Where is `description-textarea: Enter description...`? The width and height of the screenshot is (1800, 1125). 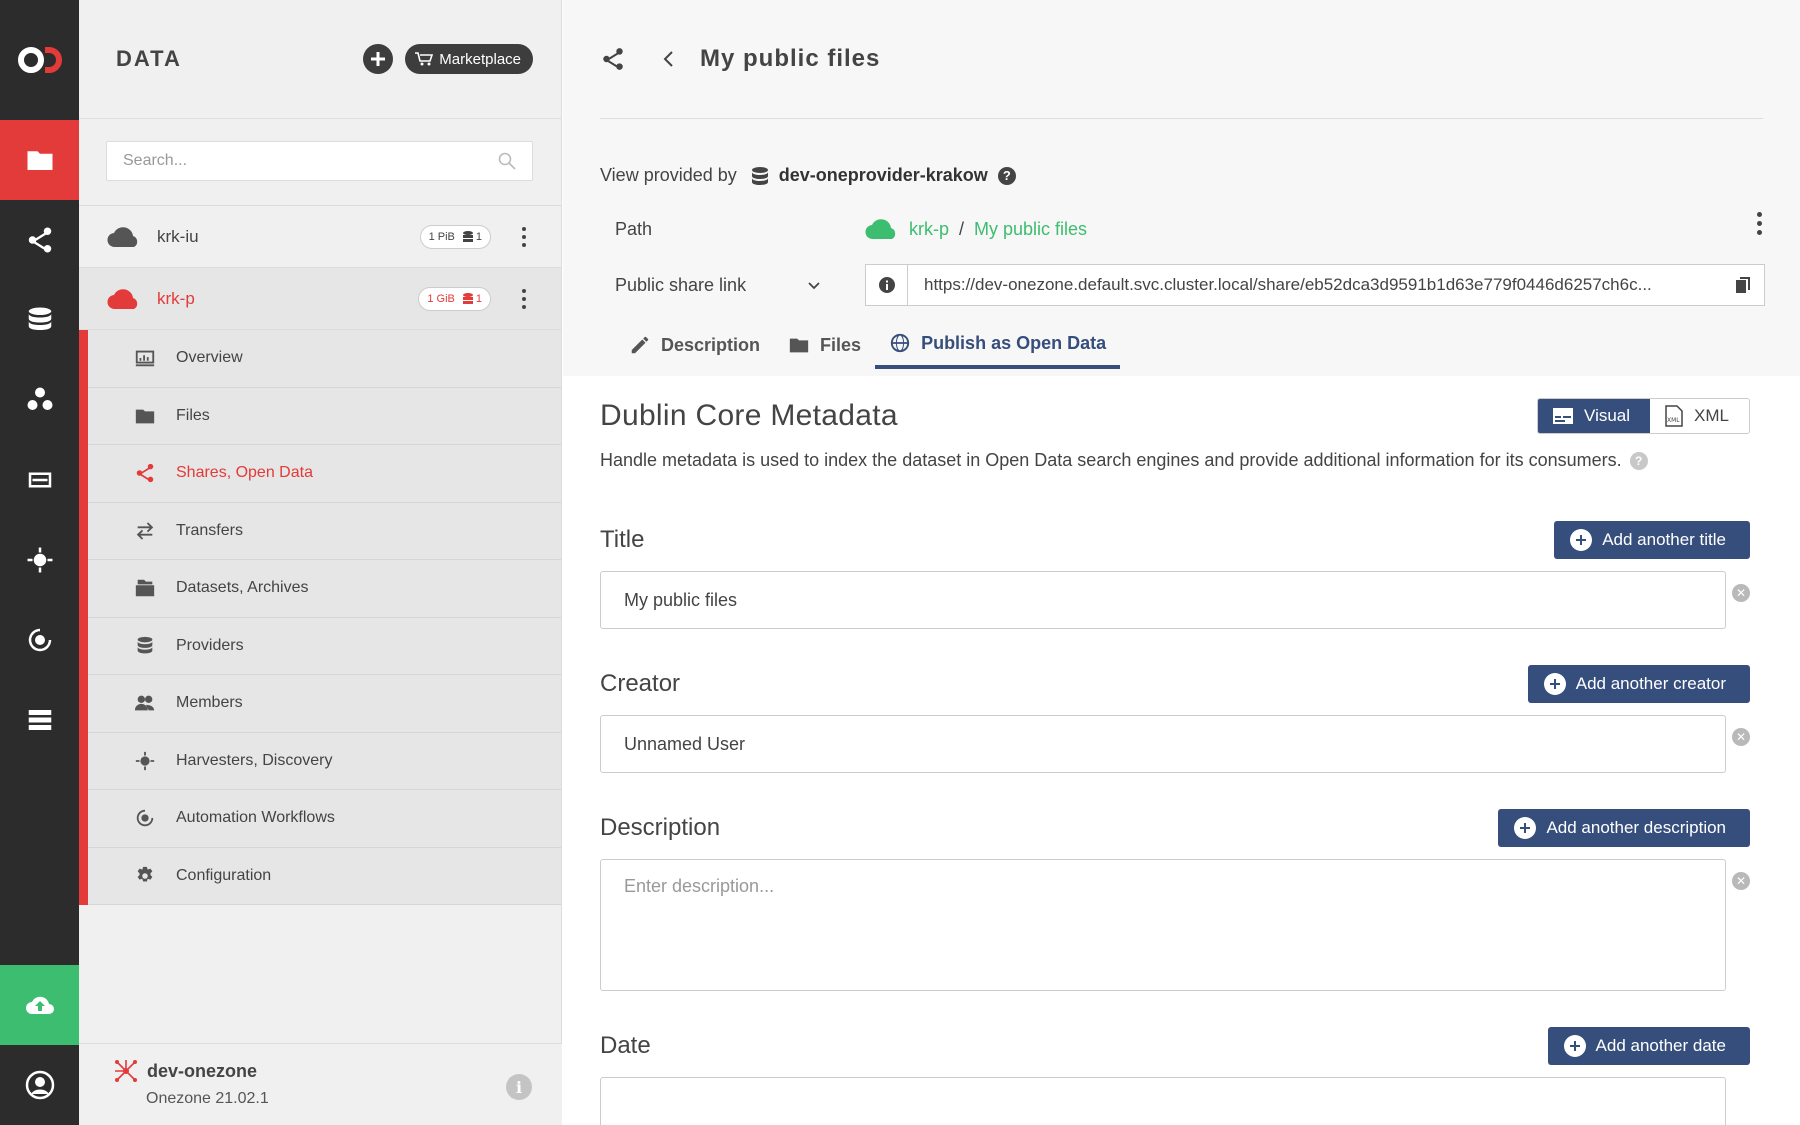 description-textarea: Enter description... is located at coordinates (1163, 925).